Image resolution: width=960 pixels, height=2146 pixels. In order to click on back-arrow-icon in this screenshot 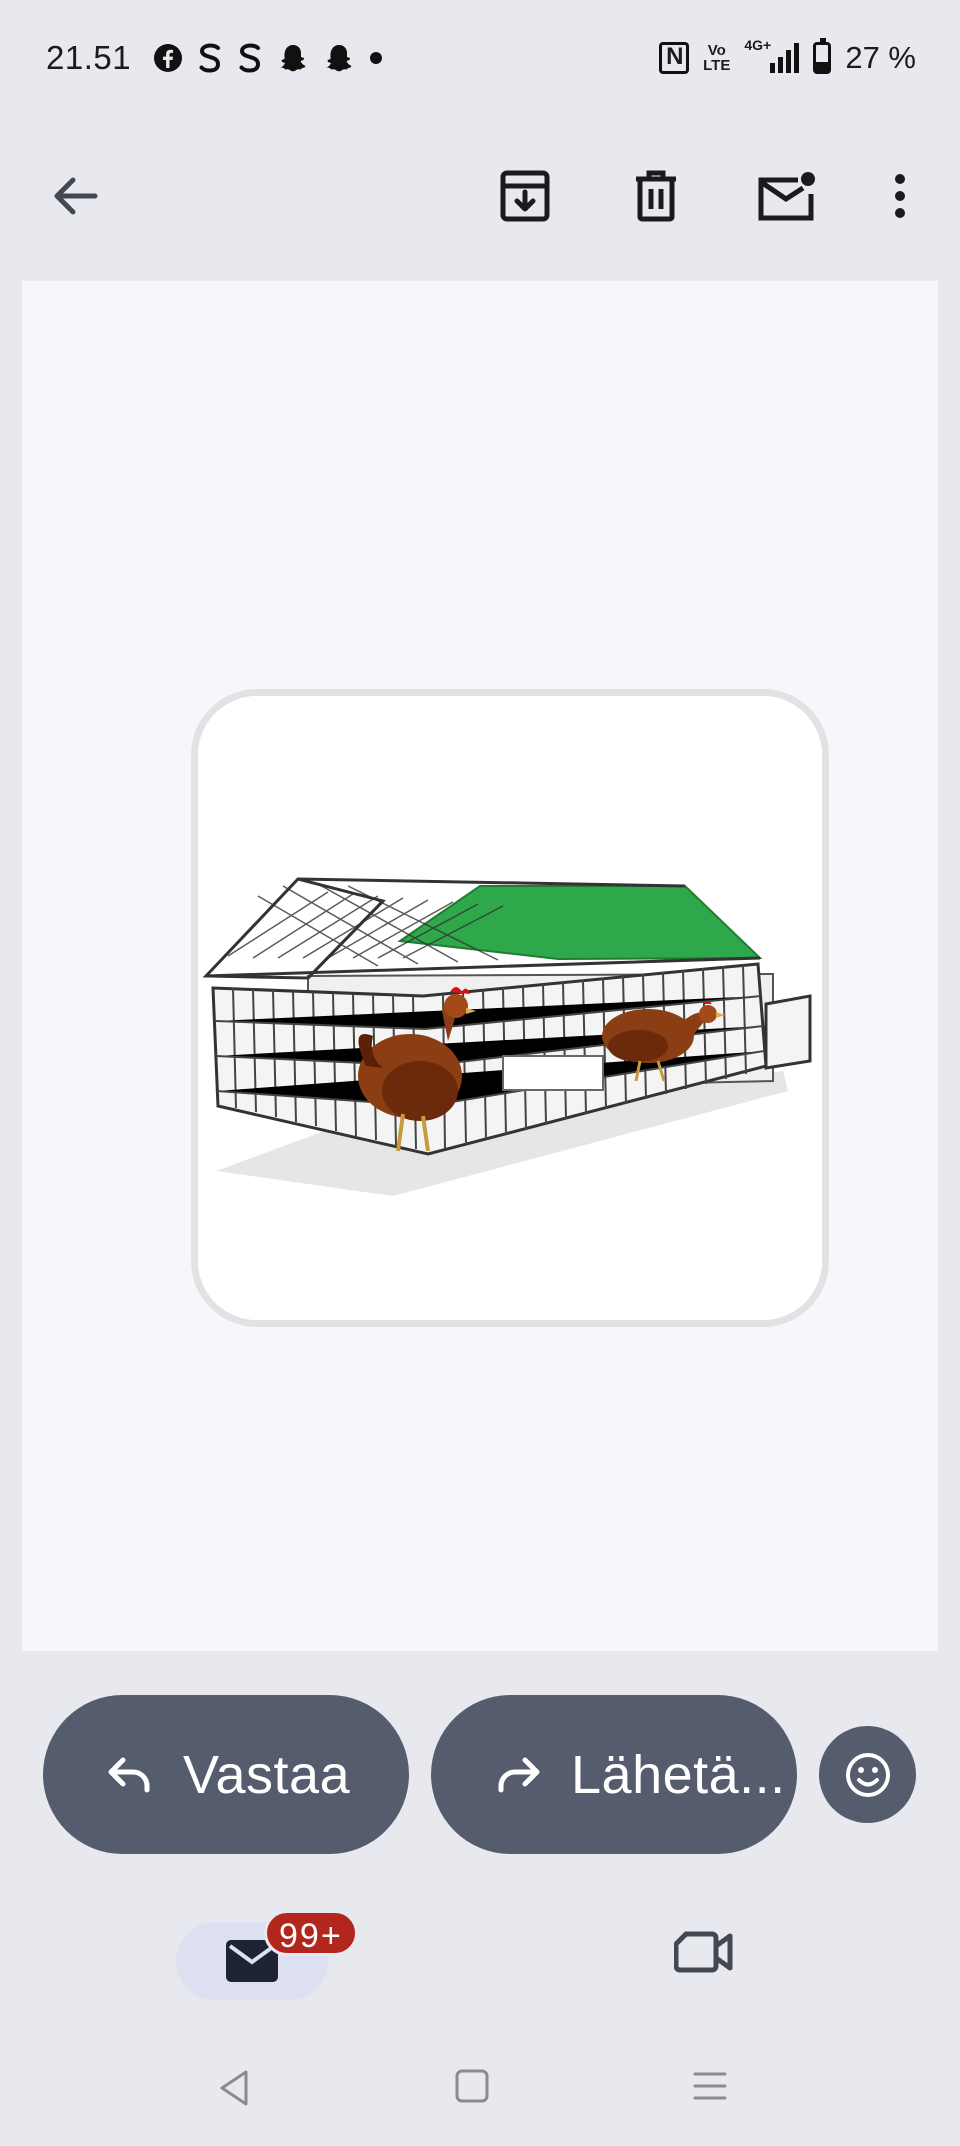, I will do `click(76, 196)`.